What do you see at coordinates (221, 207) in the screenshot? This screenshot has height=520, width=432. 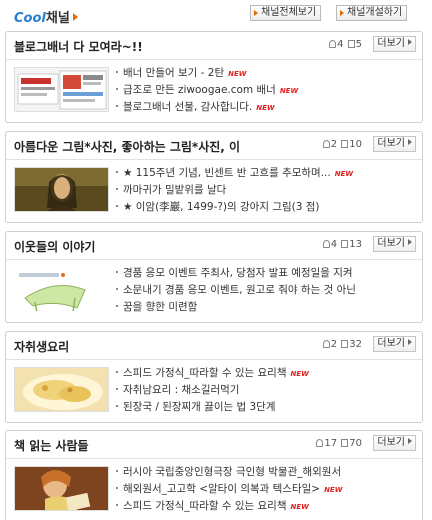 I see `post-title: ★ 이암(李巖, 1499-?)의 강아지 그림(3 점)` at bounding box center [221, 207].